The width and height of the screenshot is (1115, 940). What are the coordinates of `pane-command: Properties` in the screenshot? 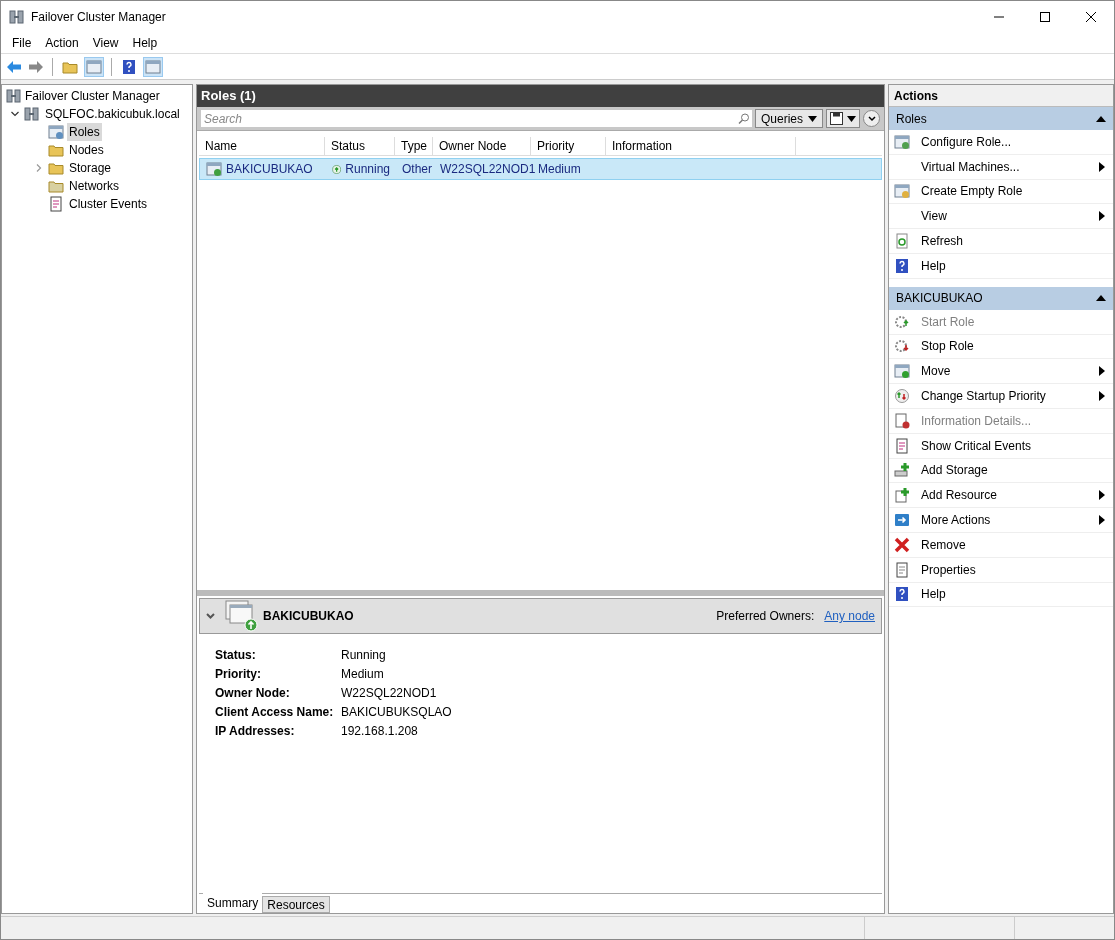 It's located at (1013, 569).